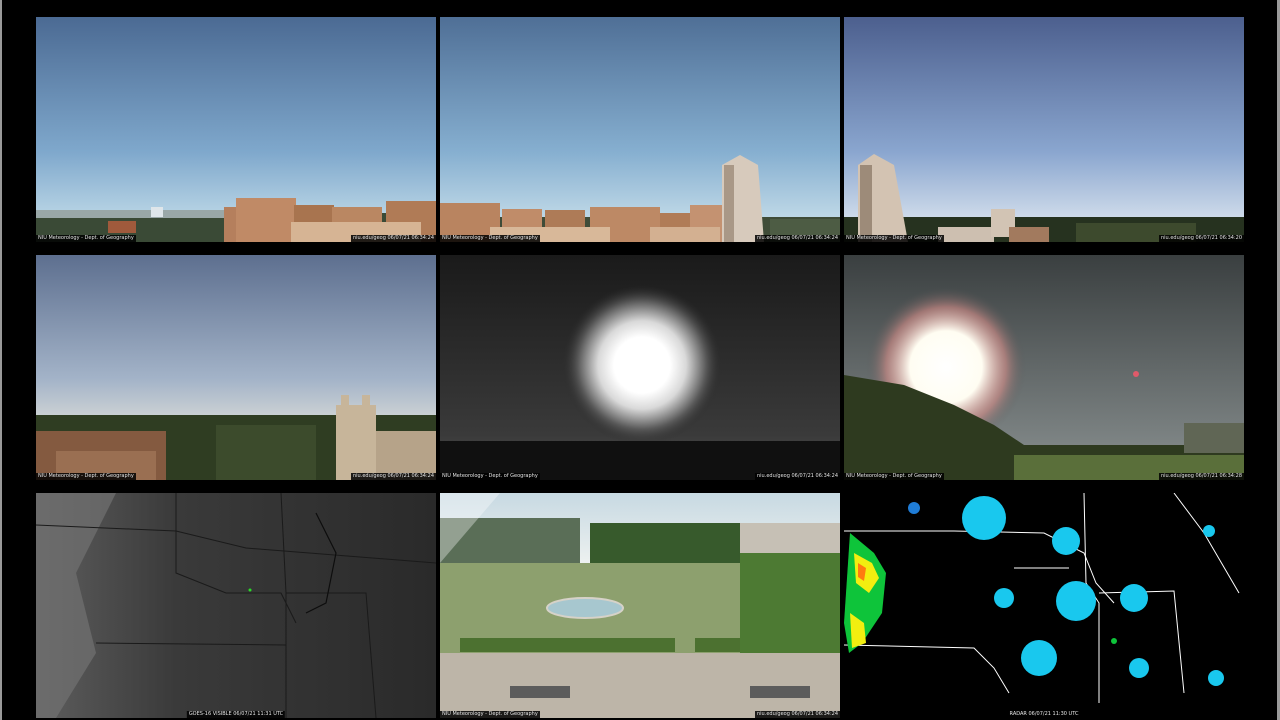  Describe the element at coordinates (1, 360) in the screenshot. I see `left-edge` at that location.